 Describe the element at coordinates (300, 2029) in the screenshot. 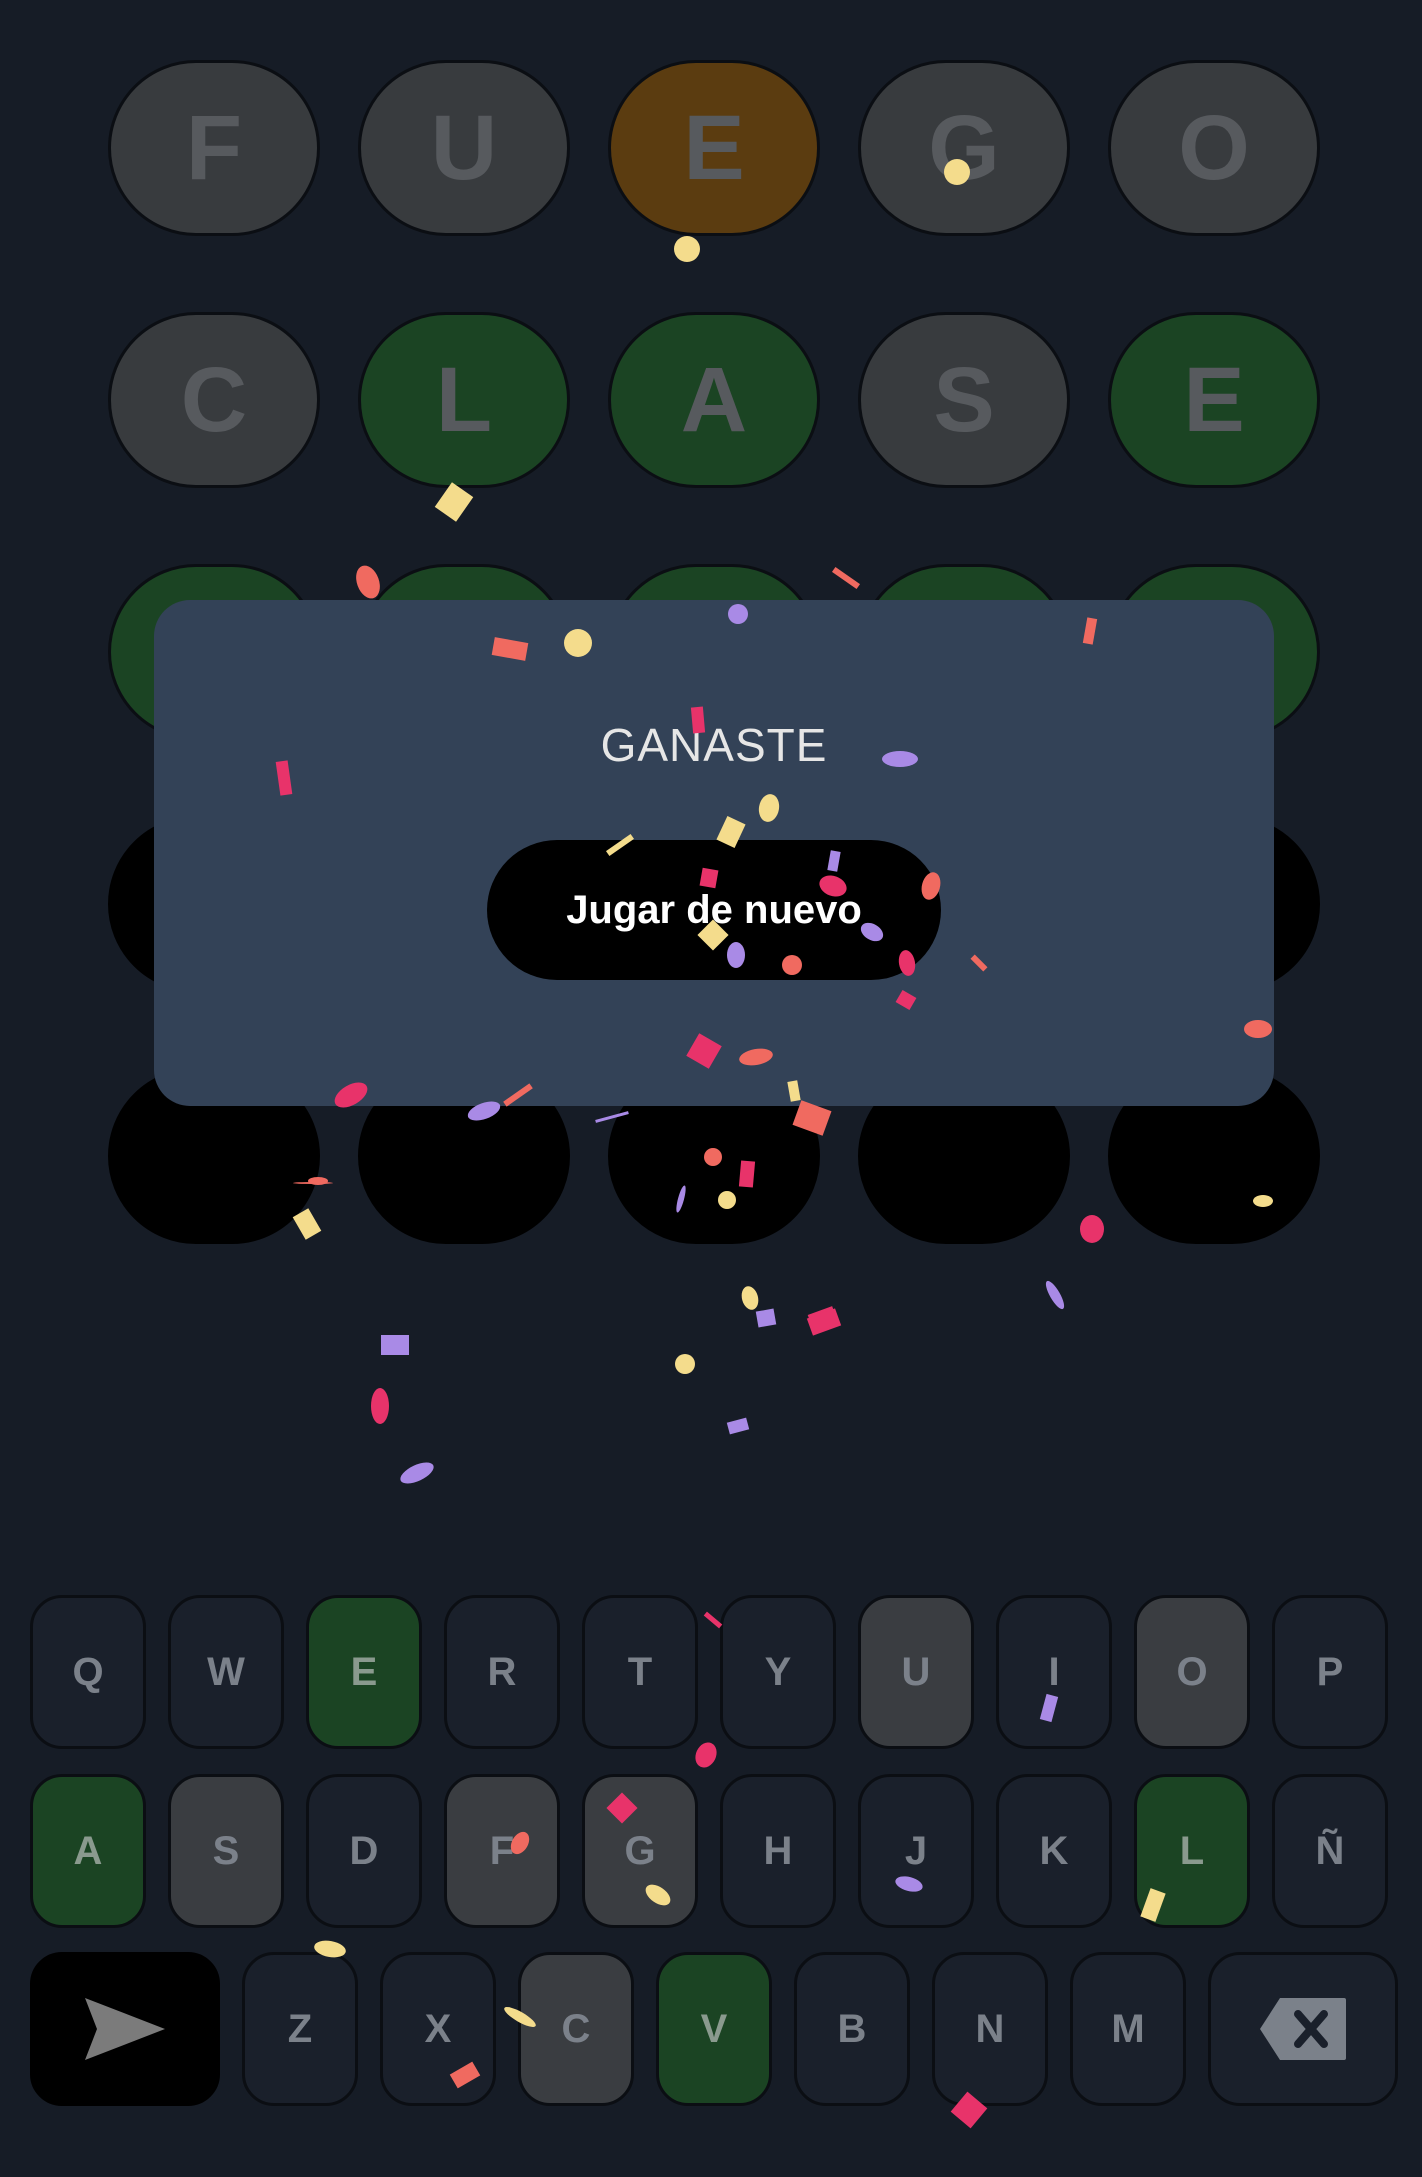

I see `key-z: Z` at that location.